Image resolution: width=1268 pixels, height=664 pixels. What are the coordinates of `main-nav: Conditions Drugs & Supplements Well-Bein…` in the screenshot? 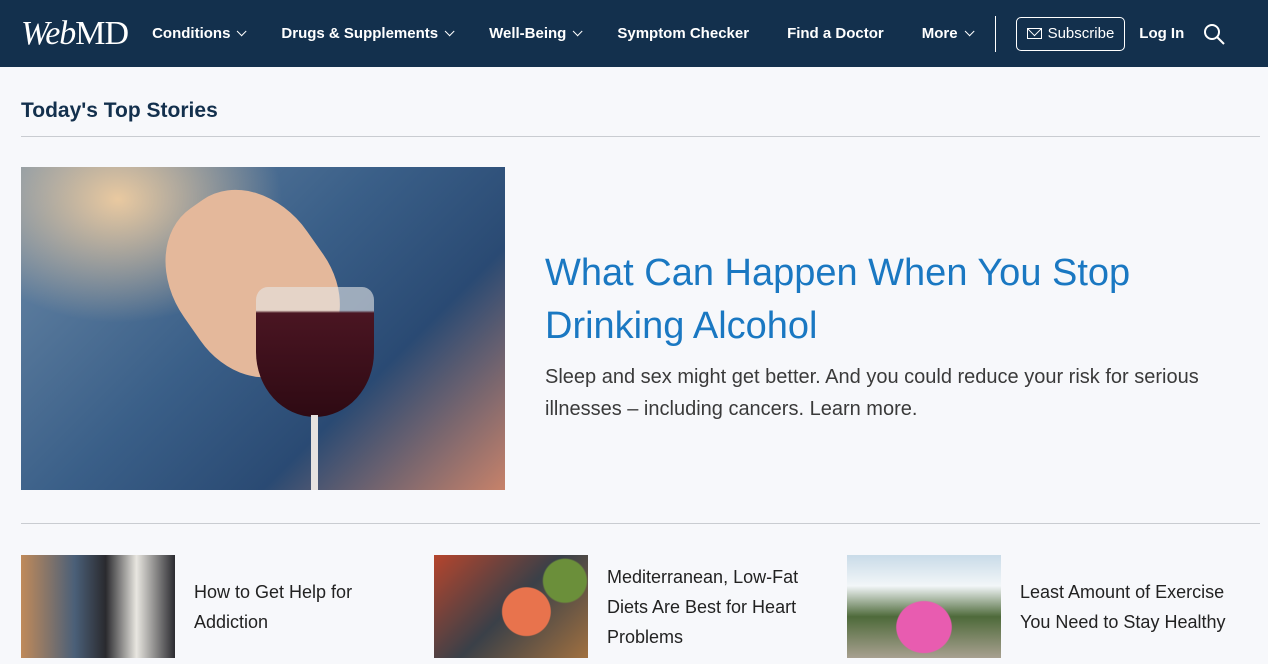 It's located at (580, 33).